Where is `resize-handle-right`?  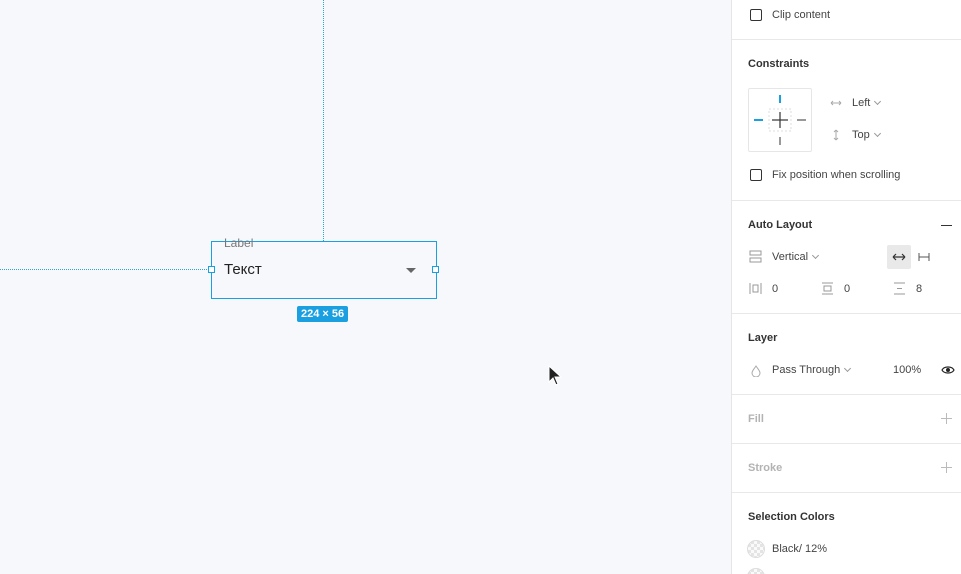 resize-handle-right is located at coordinates (435, 269).